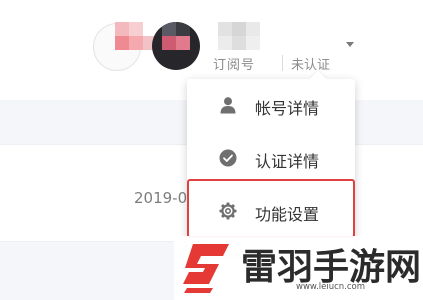  What do you see at coordinates (282, 63) in the screenshot?
I see `header-divider` at bounding box center [282, 63].